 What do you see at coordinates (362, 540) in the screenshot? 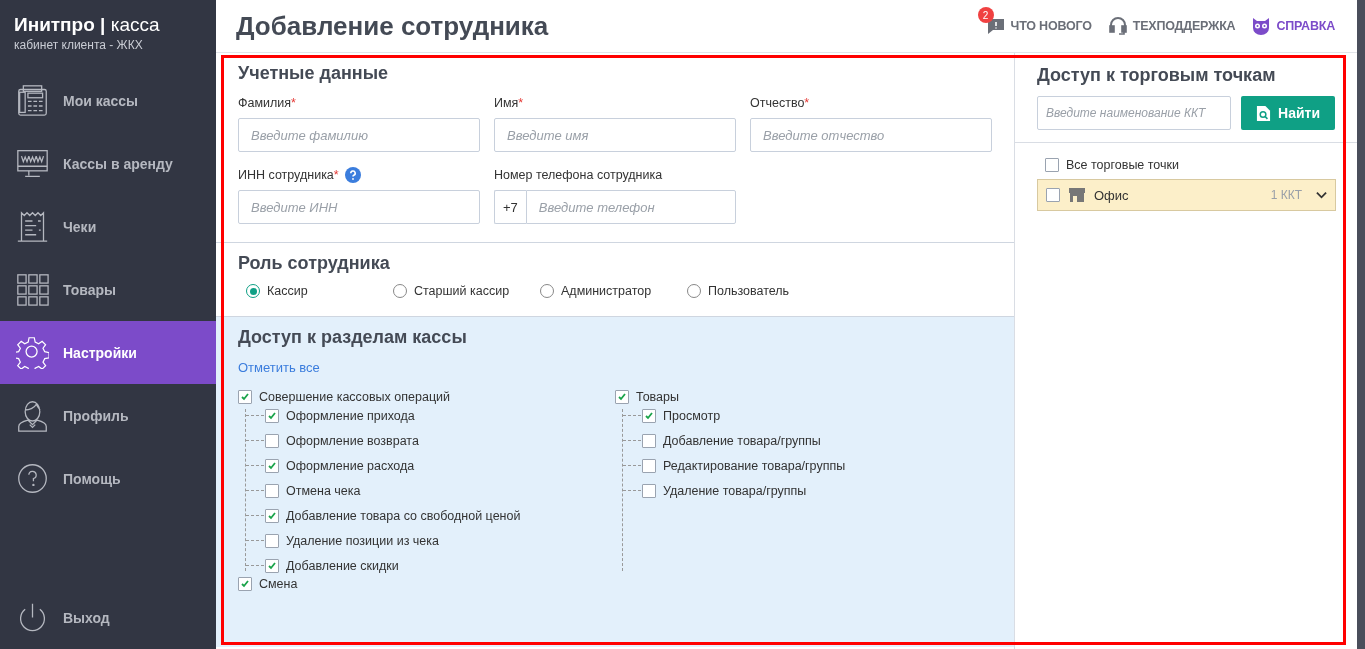
I see `checkbox-label: Удаление позиции из чека` at bounding box center [362, 540].